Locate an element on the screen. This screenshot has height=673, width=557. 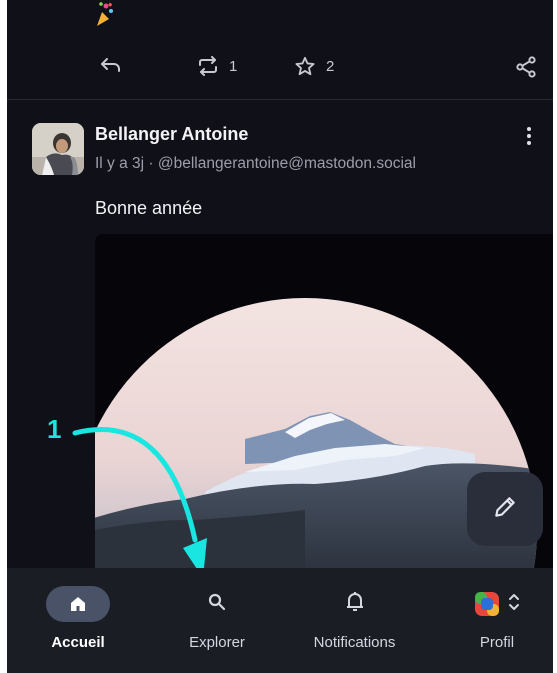
share-button is located at coordinates (526, 67).